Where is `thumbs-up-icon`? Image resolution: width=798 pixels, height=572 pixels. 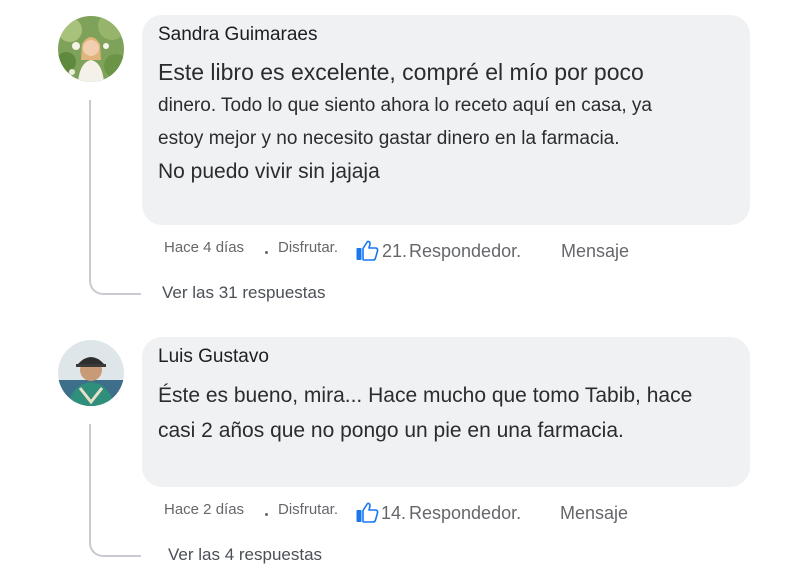
thumbs-up-icon is located at coordinates (367, 513).